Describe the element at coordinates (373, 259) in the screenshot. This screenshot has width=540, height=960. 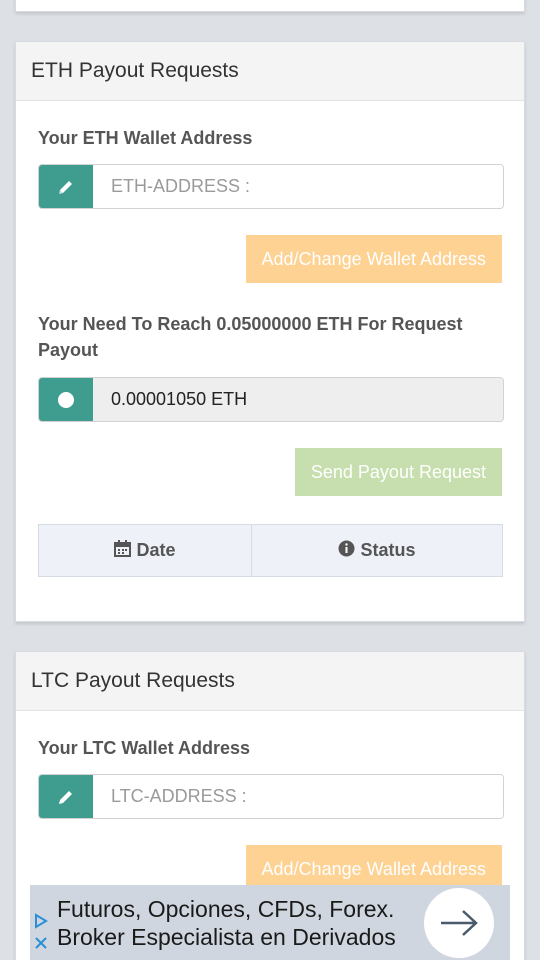
I see `eth-add-wallet-button: Add/Change Wallet Address` at that location.